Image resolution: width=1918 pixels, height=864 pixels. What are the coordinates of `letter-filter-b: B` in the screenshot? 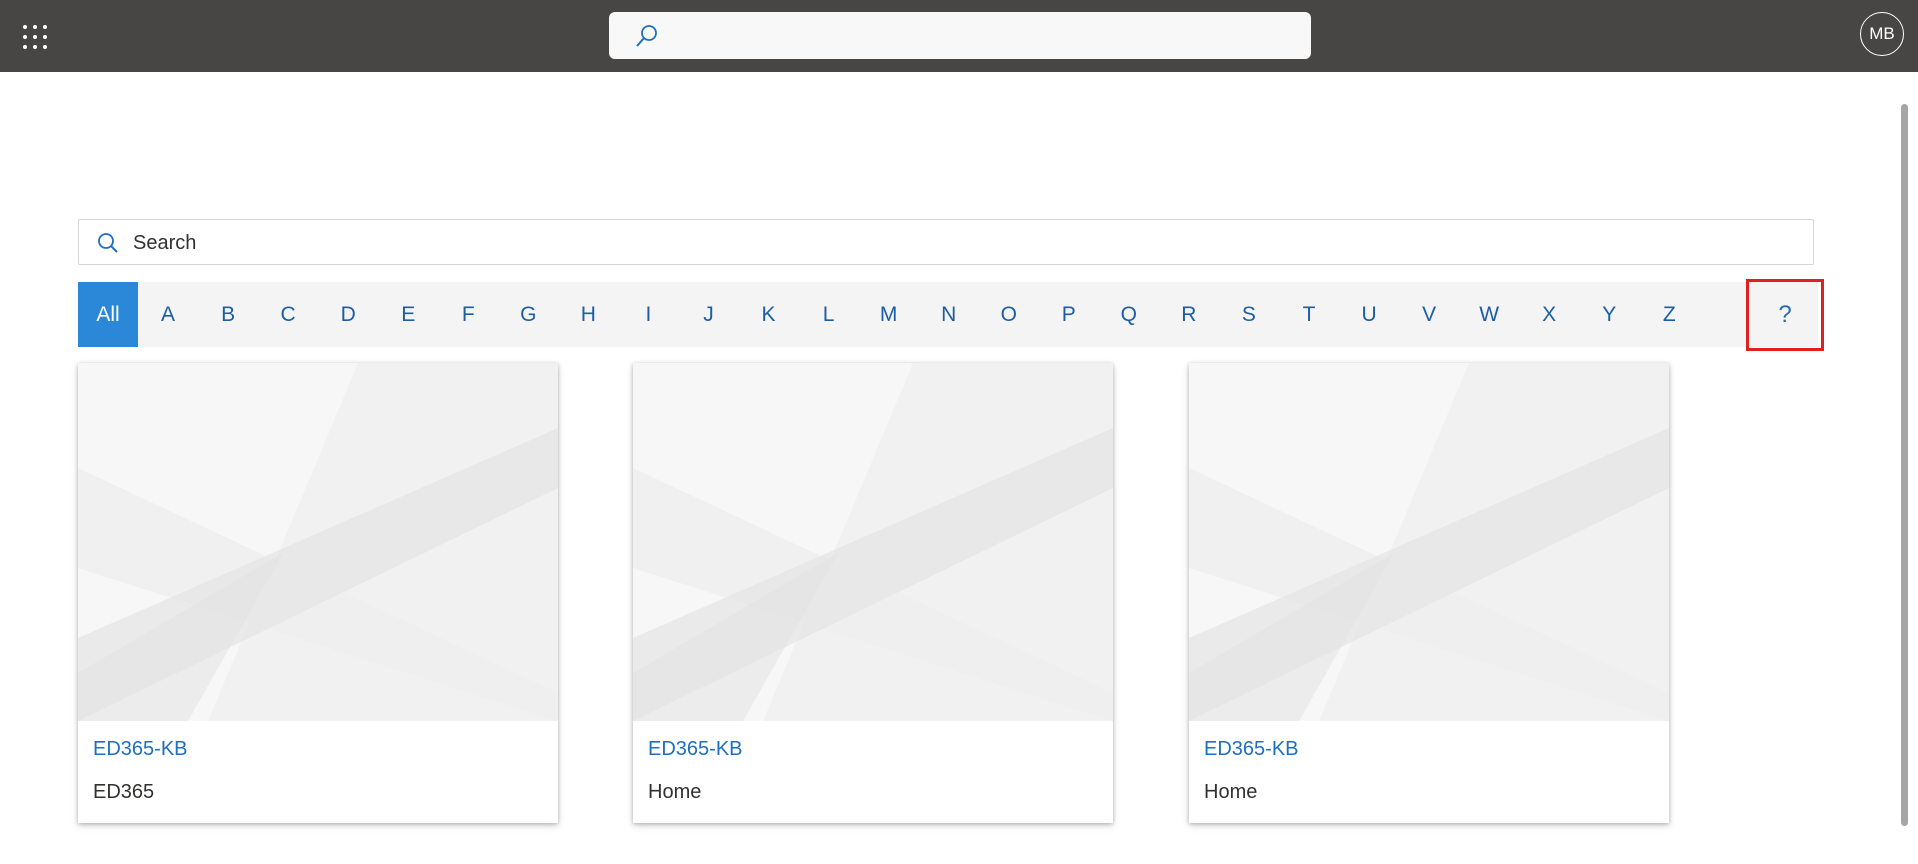 It's located at (228, 314).